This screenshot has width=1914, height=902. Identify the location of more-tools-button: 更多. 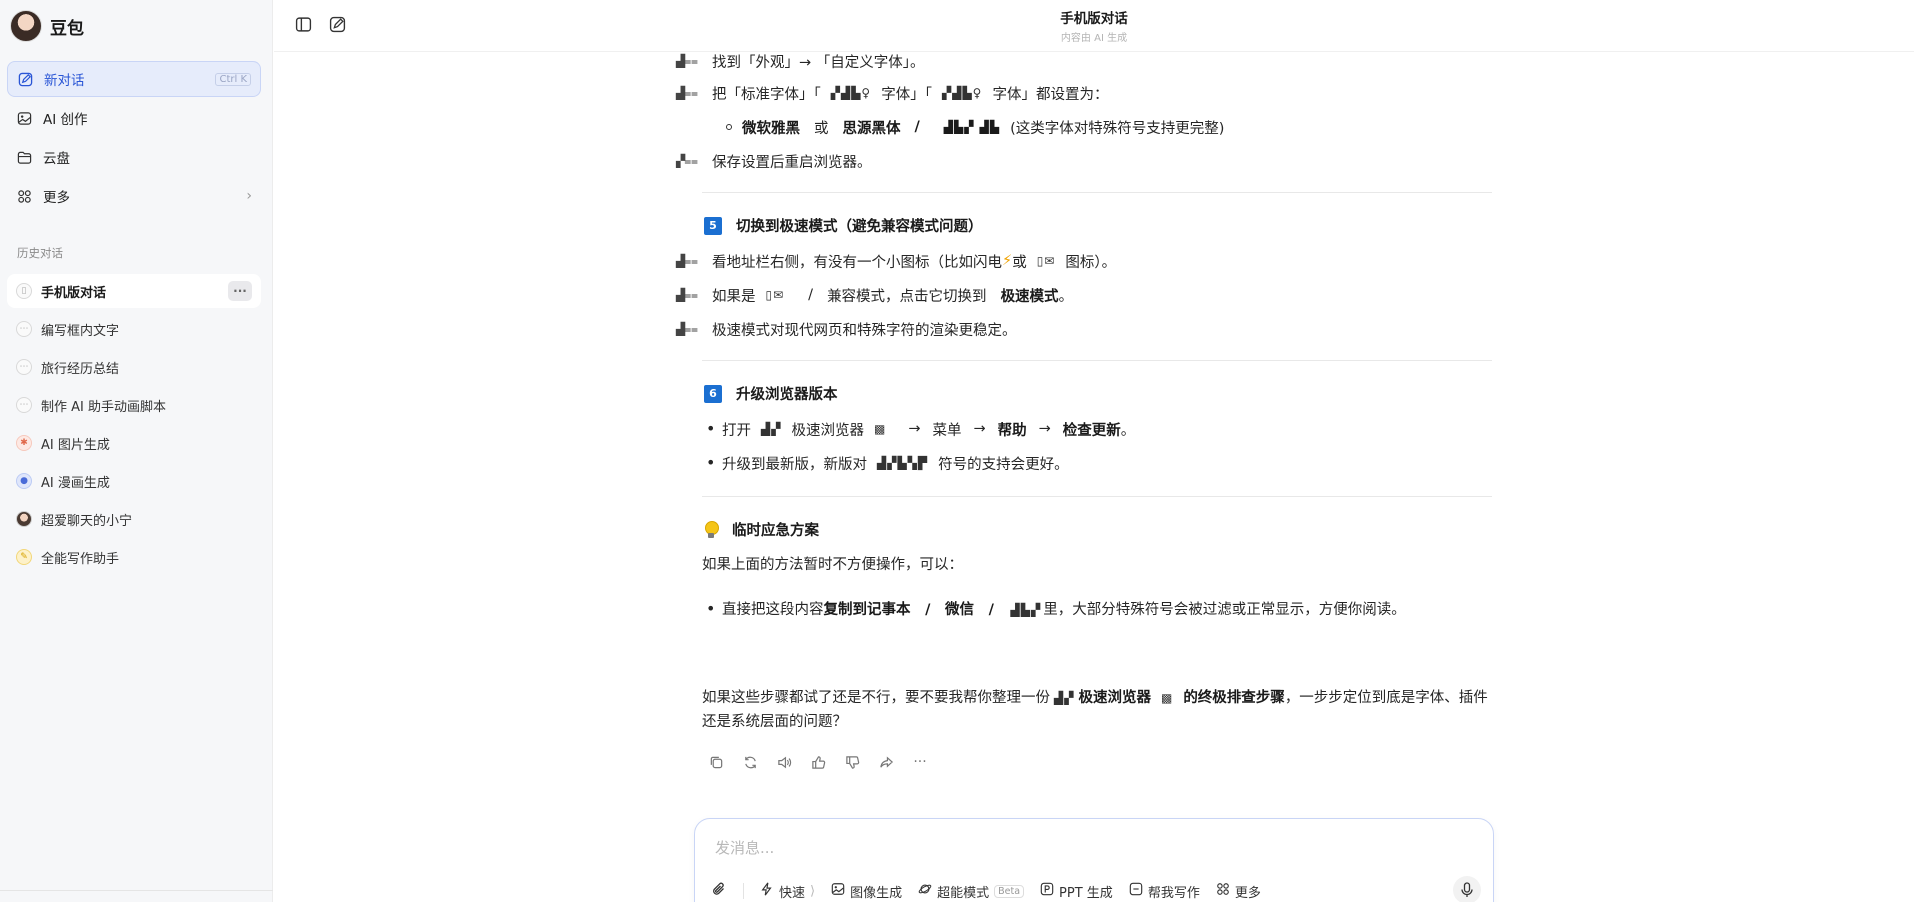
(1238, 891).